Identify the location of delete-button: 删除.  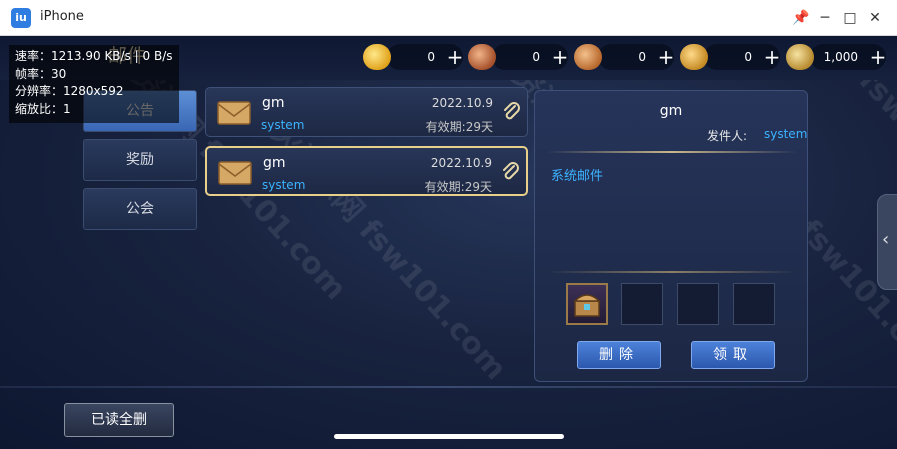
(619, 355).